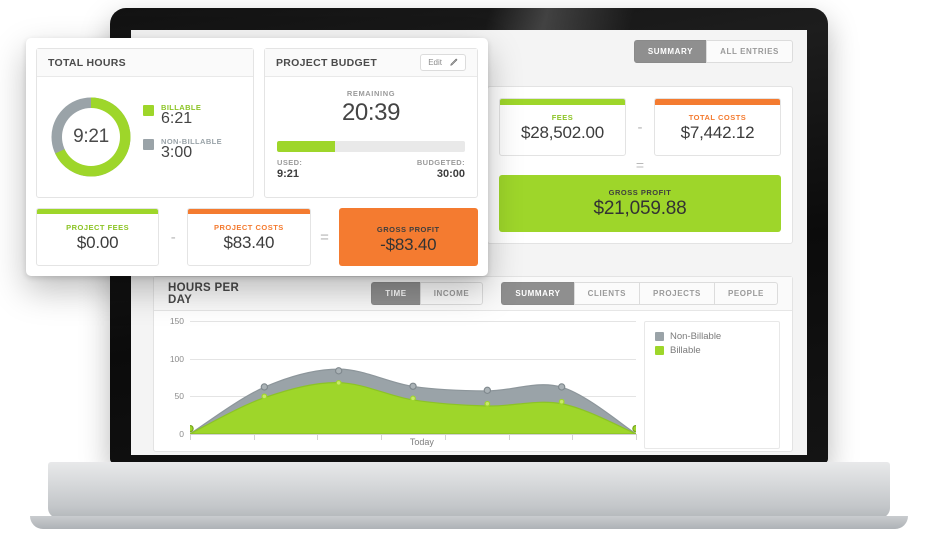  What do you see at coordinates (148, 111) in the screenshot?
I see `billable-swatch` at bounding box center [148, 111].